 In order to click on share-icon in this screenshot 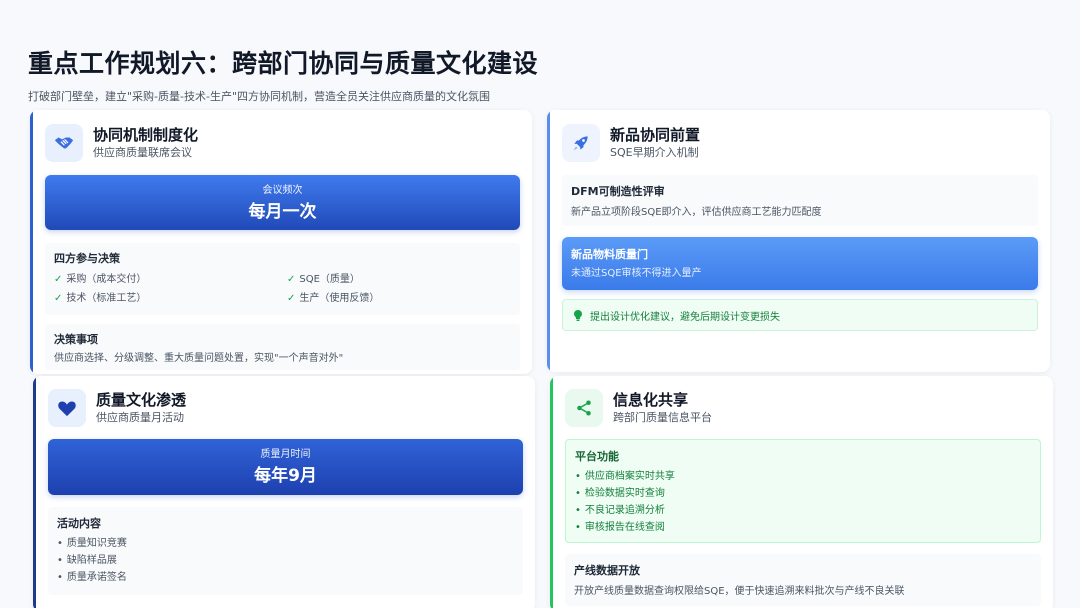, I will do `click(584, 408)`.